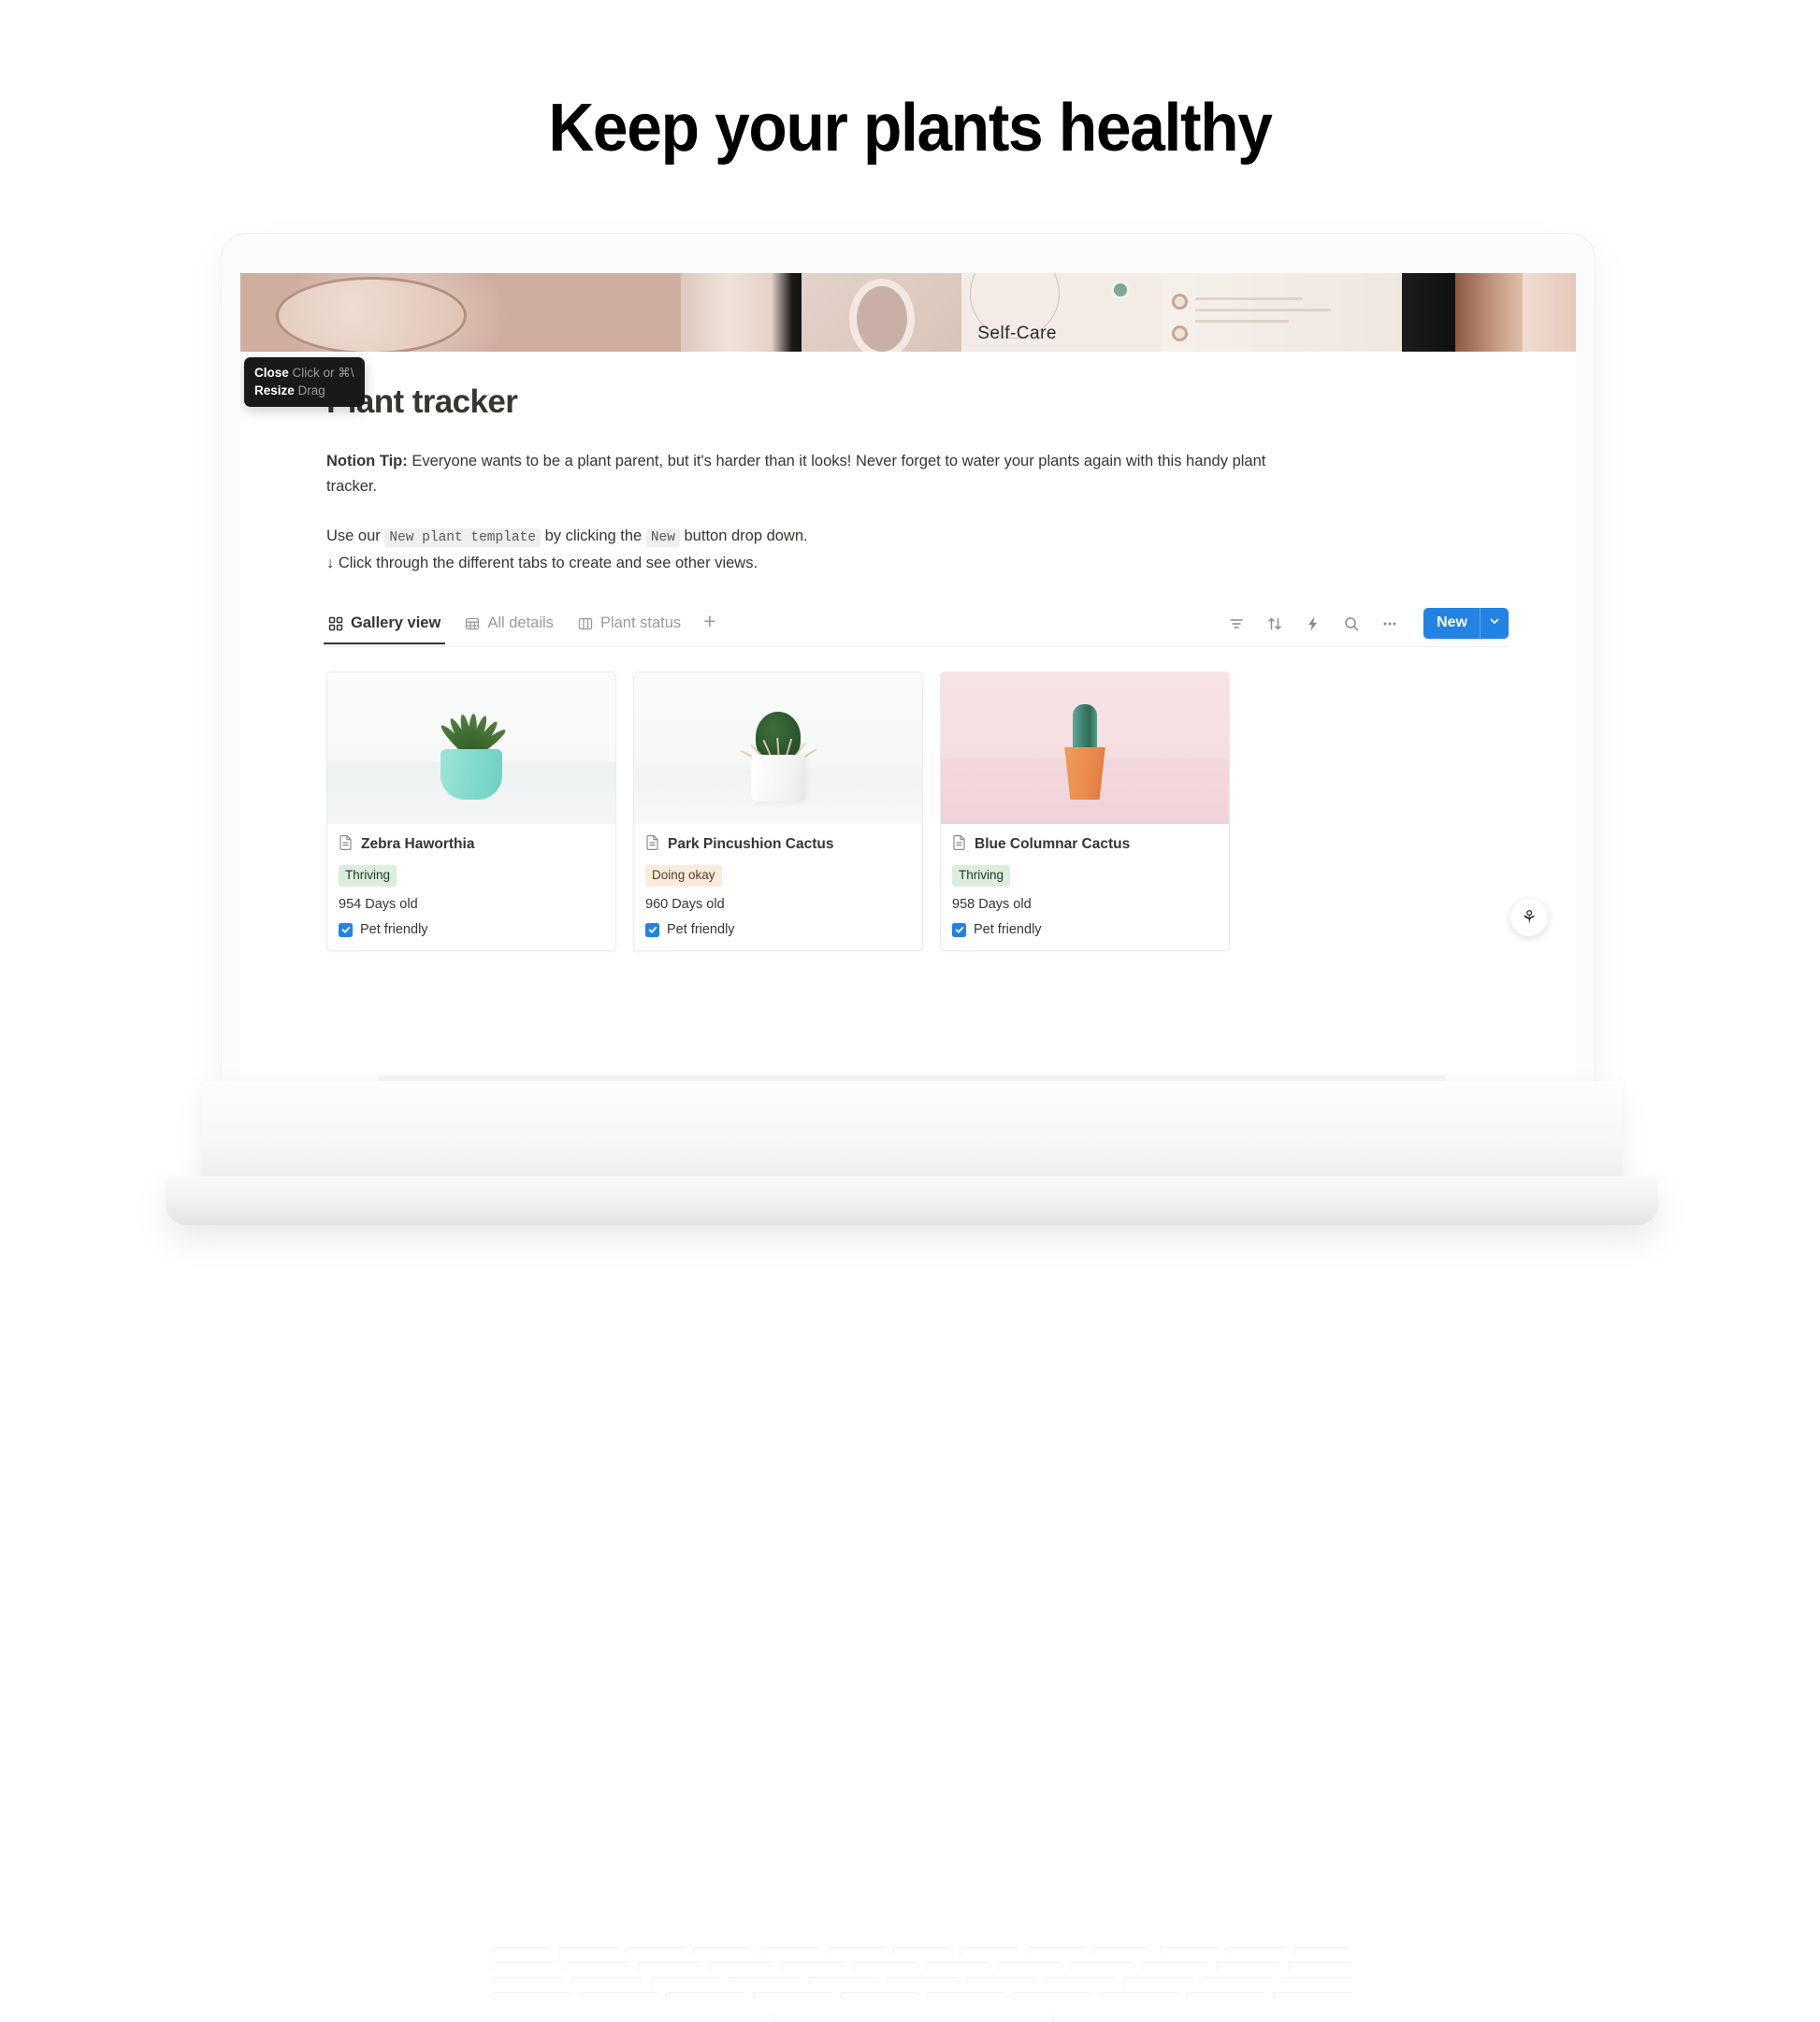 The image size is (1820, 2022). I want to click on white-pot-icon, so click(778, 778).